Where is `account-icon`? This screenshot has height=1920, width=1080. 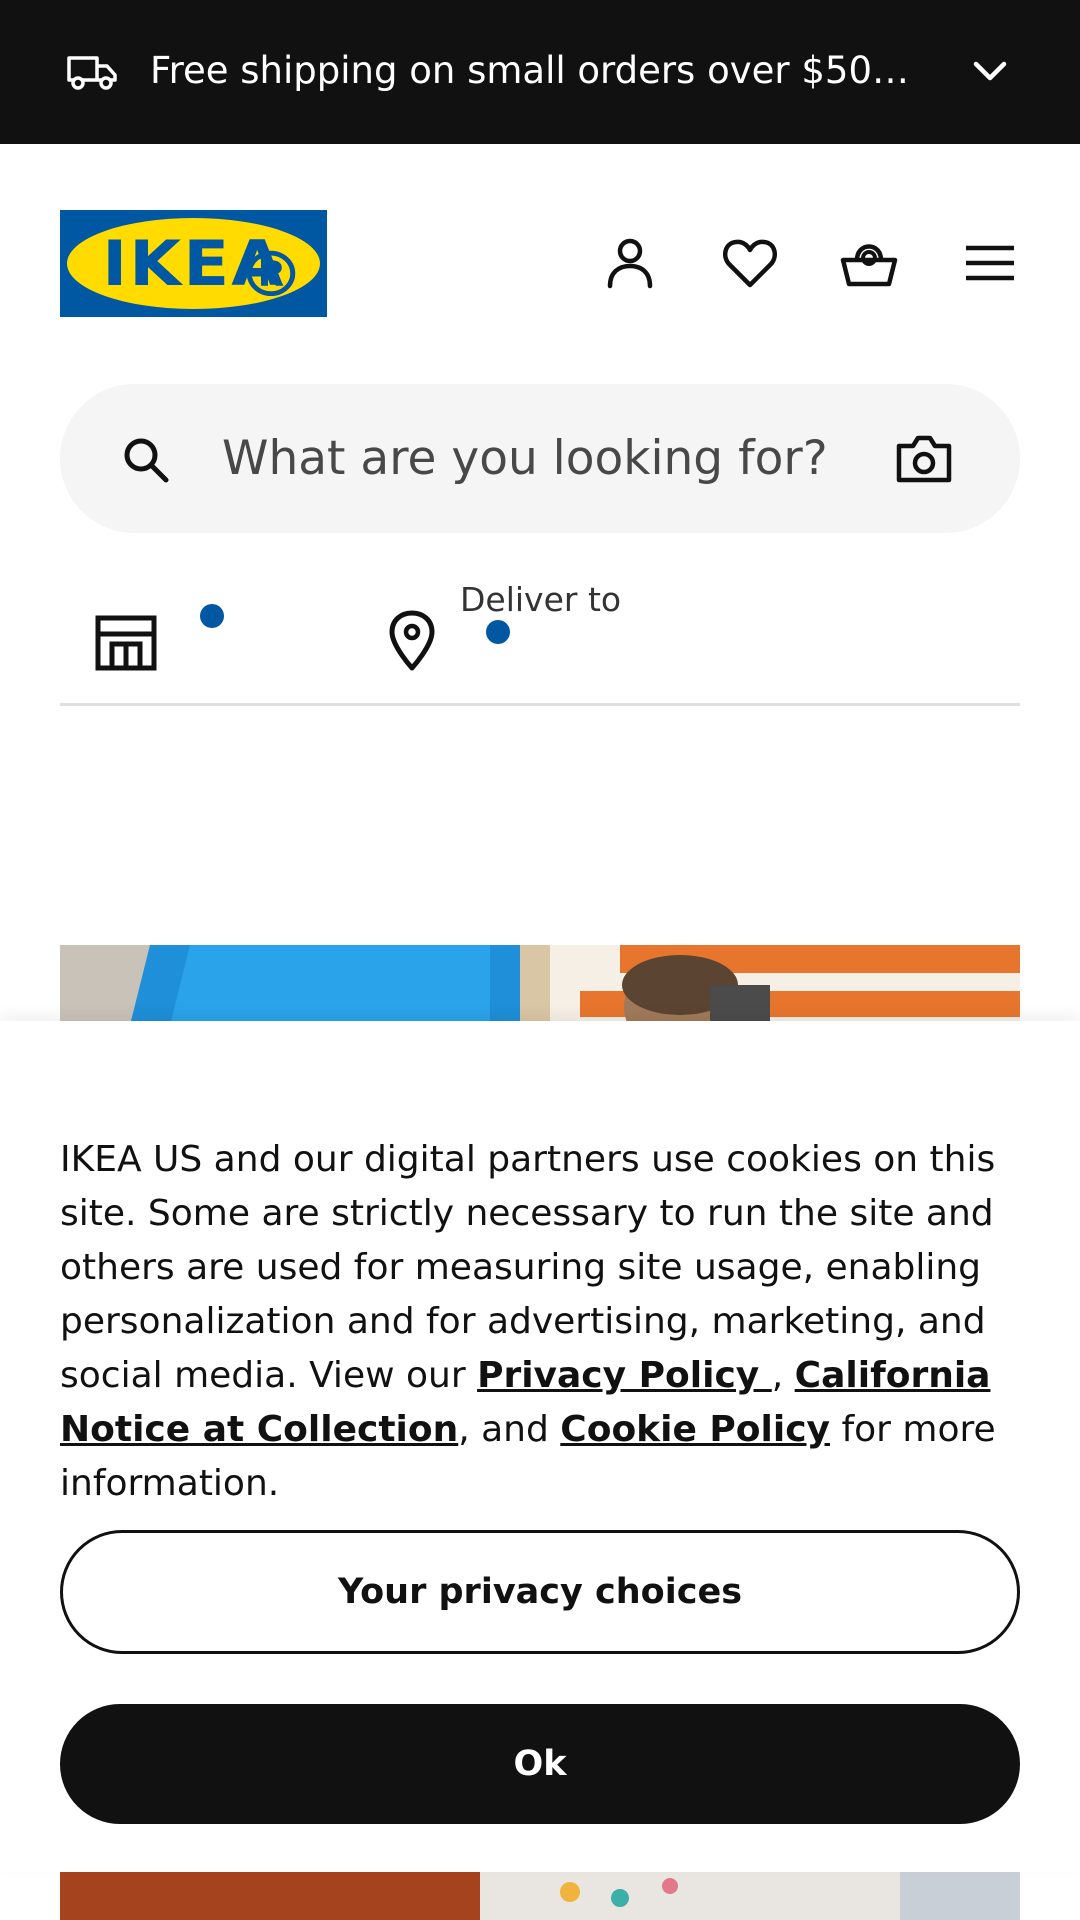
account-icon is located at coordinates (630, 263).